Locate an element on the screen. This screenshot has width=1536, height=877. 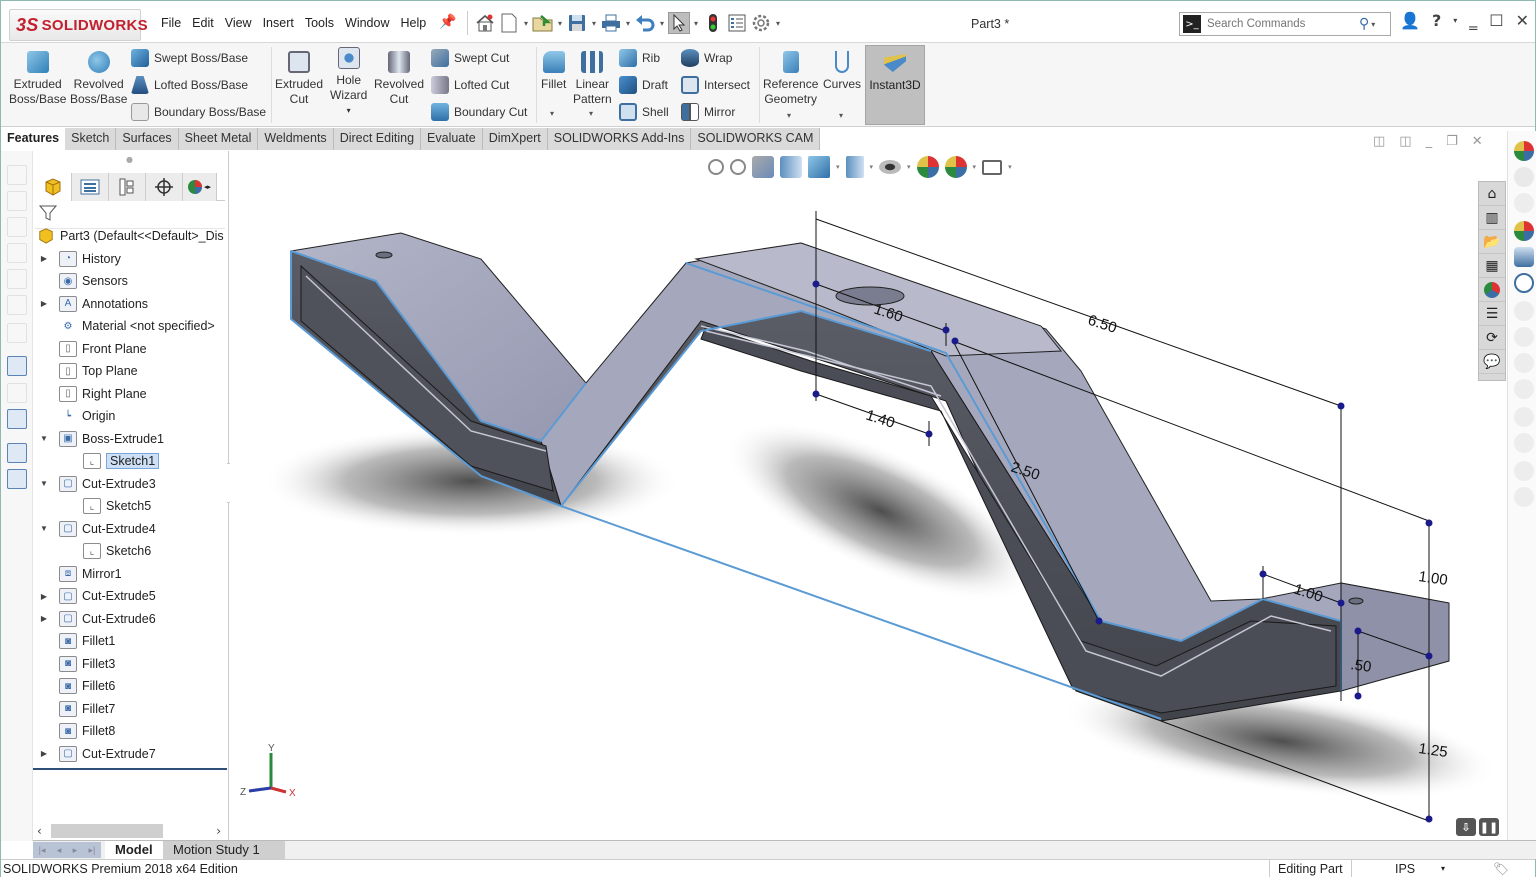
tree-node-cut-extrude4: ▼ ▢ Cut-Extrude4 is located at coordinates (131, 529).